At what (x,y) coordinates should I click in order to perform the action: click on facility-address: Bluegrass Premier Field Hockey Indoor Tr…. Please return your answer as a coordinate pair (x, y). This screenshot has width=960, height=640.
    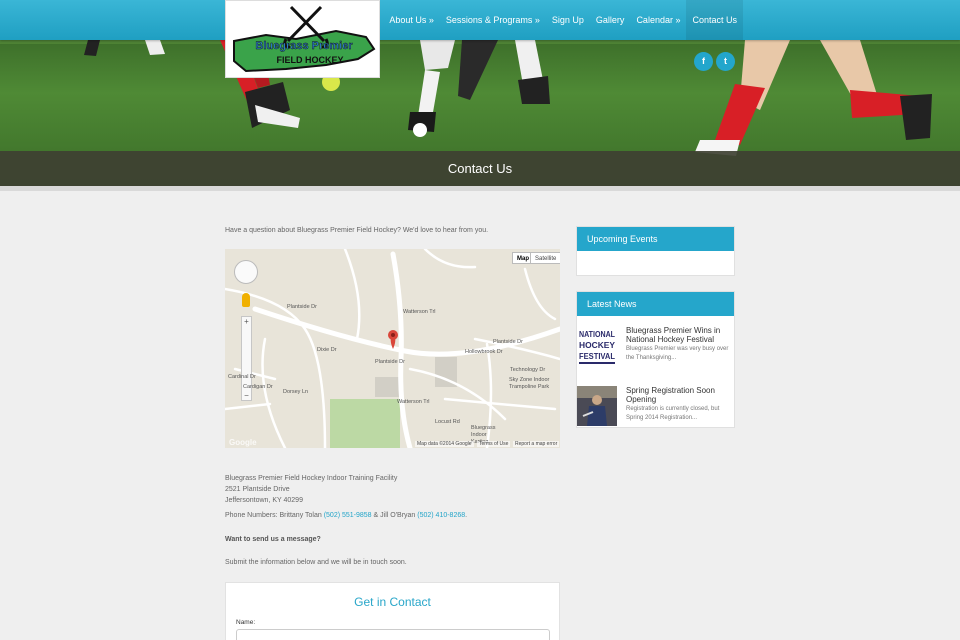
    Looking at the image, I should click on (311, 489).